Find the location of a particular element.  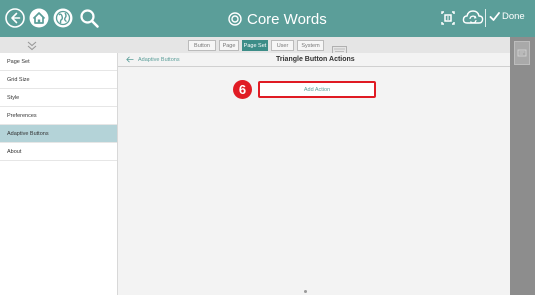

done-button: Done is located at coordinates (507, 16).